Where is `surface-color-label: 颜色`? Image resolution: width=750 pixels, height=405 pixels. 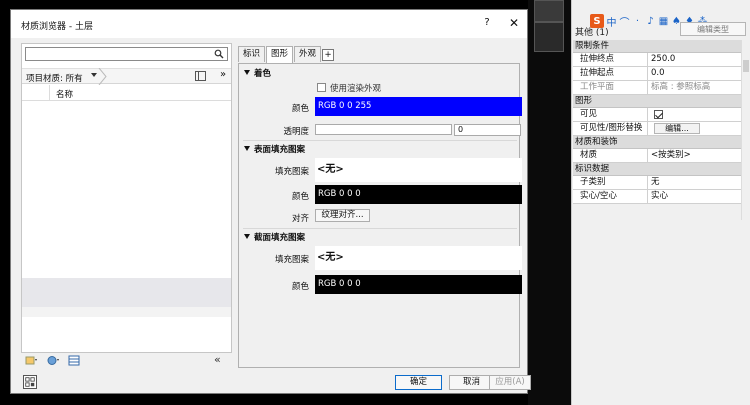 surface-color-label: 颜色 is located at coordinates (300, 197).